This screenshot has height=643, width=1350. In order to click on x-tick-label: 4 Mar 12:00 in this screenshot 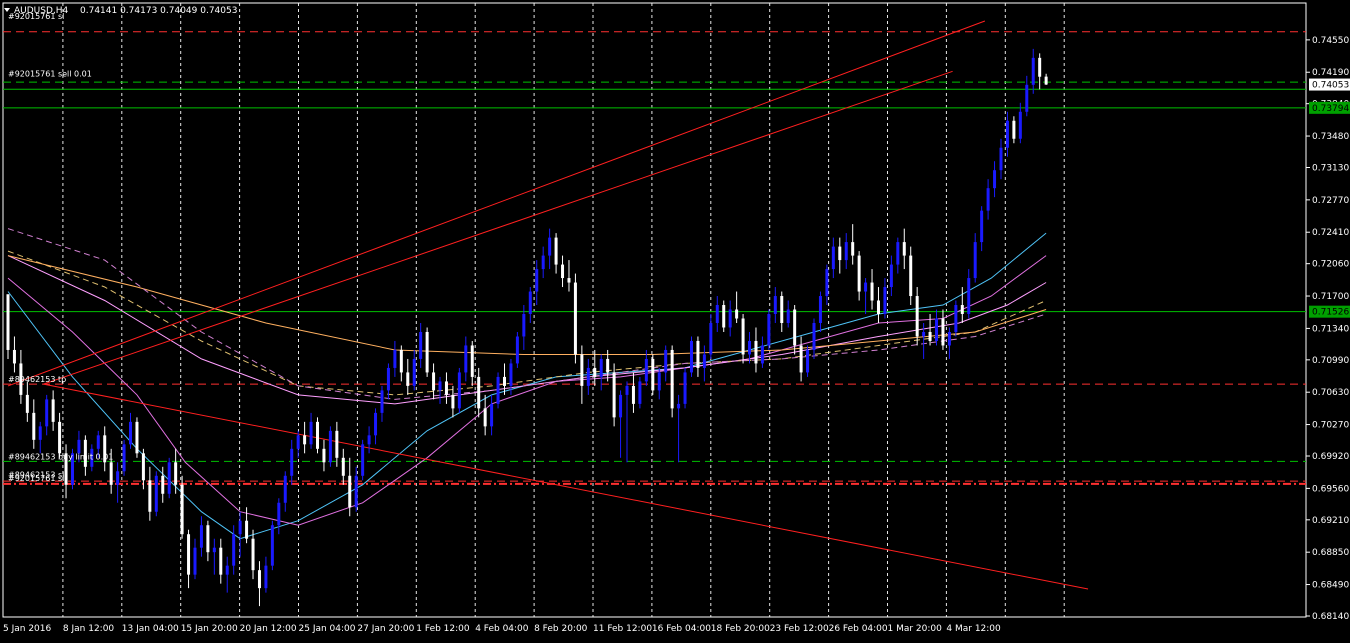, I will do `click(973, 629)`.